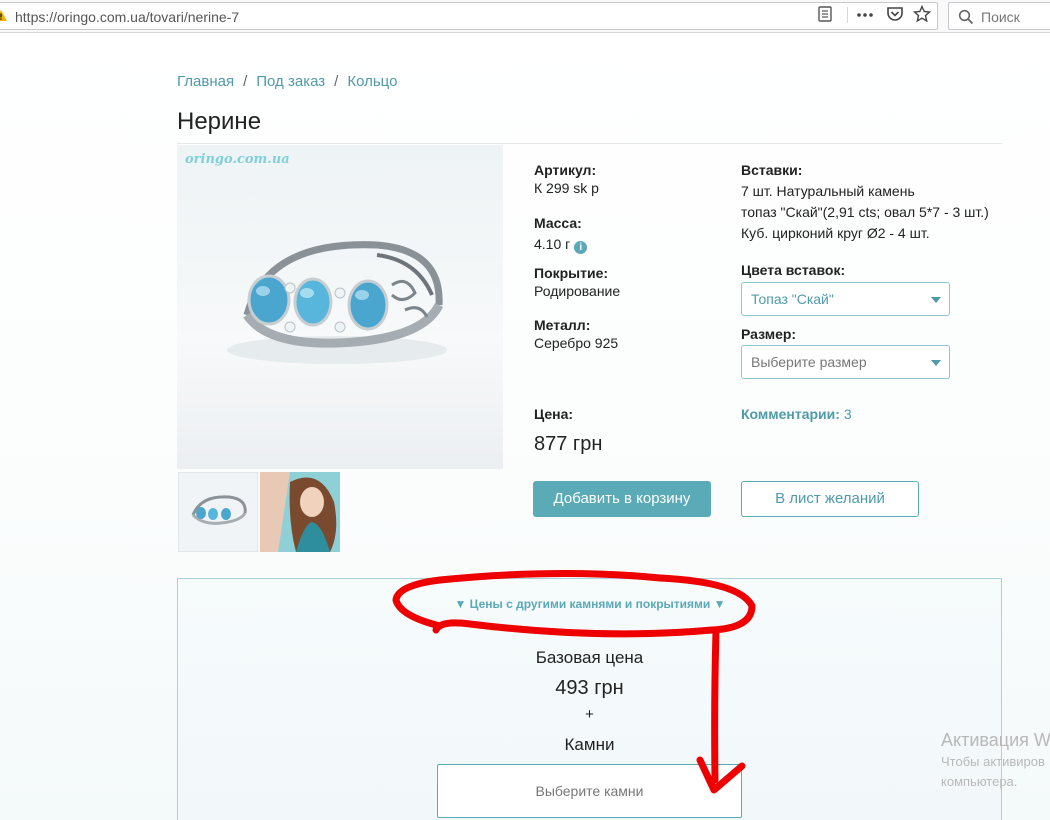  I want to click on price-options-toggle: ▼ Цены с другими камнями и покрытиями ▼, so click(525, 604).